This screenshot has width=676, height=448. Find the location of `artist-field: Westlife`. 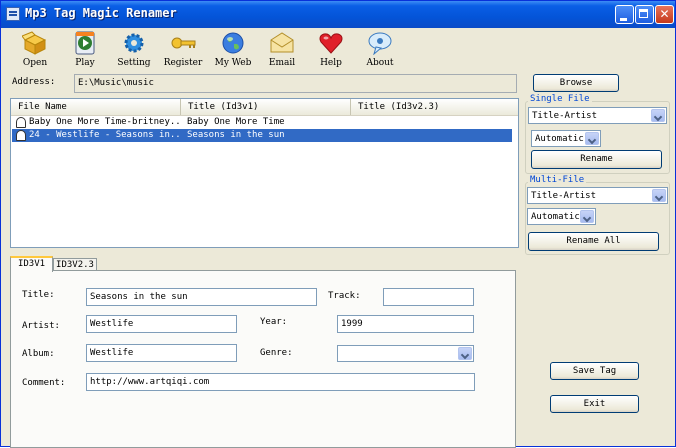

artist-field: Westlife is located at coordinates (161, 324).